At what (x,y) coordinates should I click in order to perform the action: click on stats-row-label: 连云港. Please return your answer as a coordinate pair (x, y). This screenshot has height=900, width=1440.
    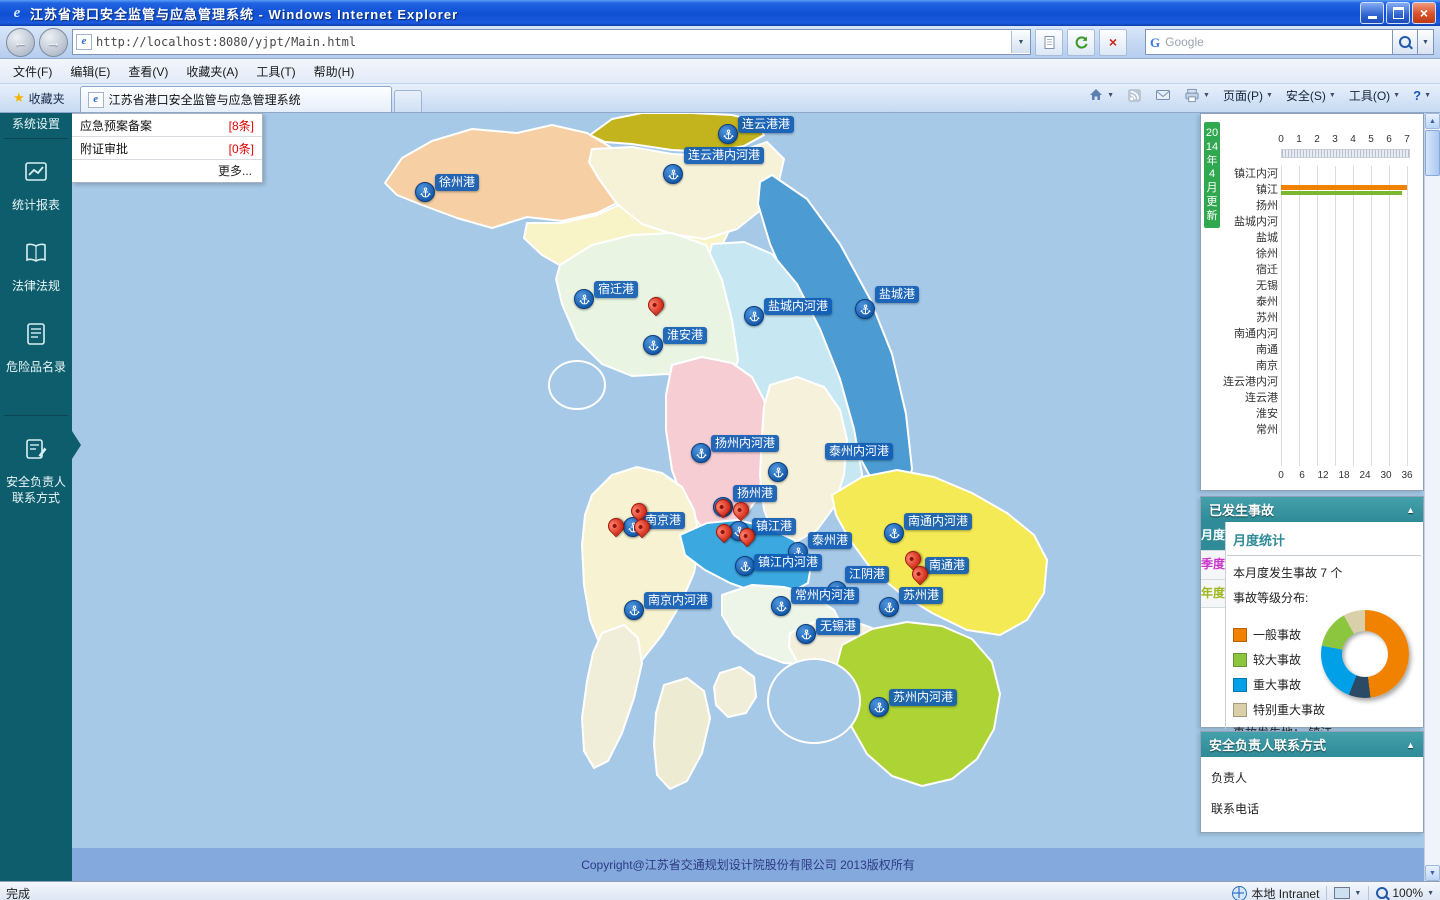
    Looking at the image, I should click on (1261, 398).